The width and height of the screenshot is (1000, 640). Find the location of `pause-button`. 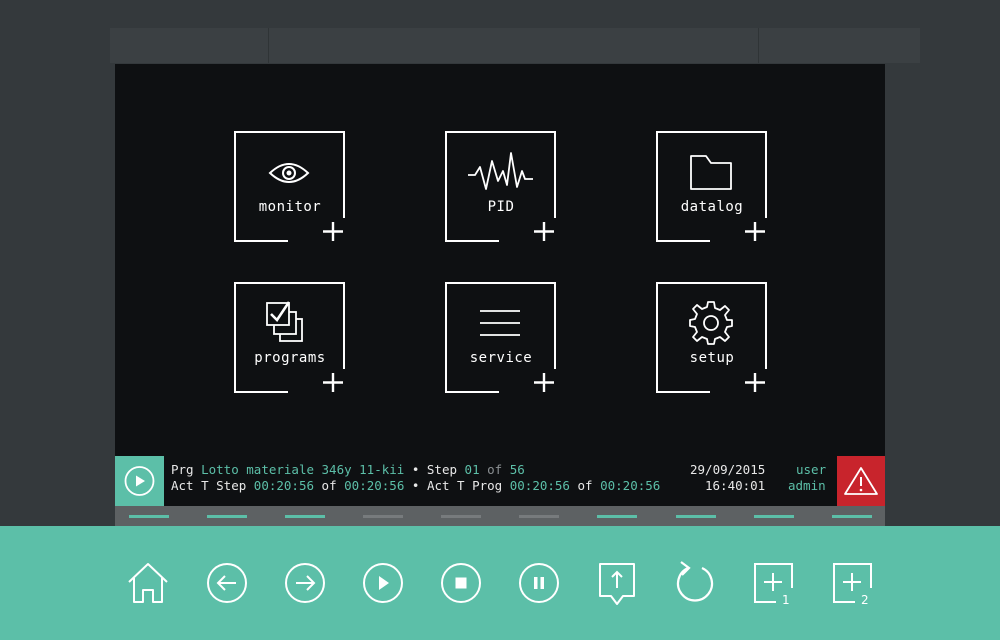

pause-button is located at coordinates (539, 583).